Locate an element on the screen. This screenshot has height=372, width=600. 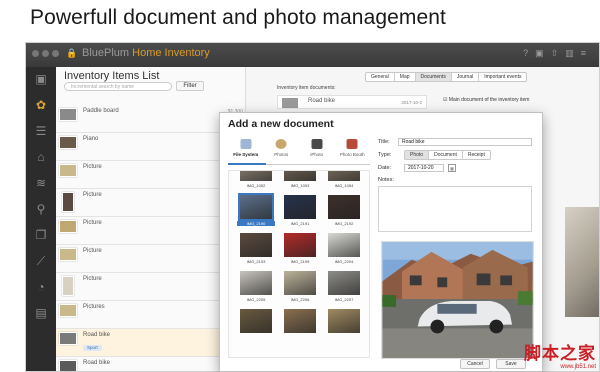
minimize-window-button is located at coordinates (45, 53).